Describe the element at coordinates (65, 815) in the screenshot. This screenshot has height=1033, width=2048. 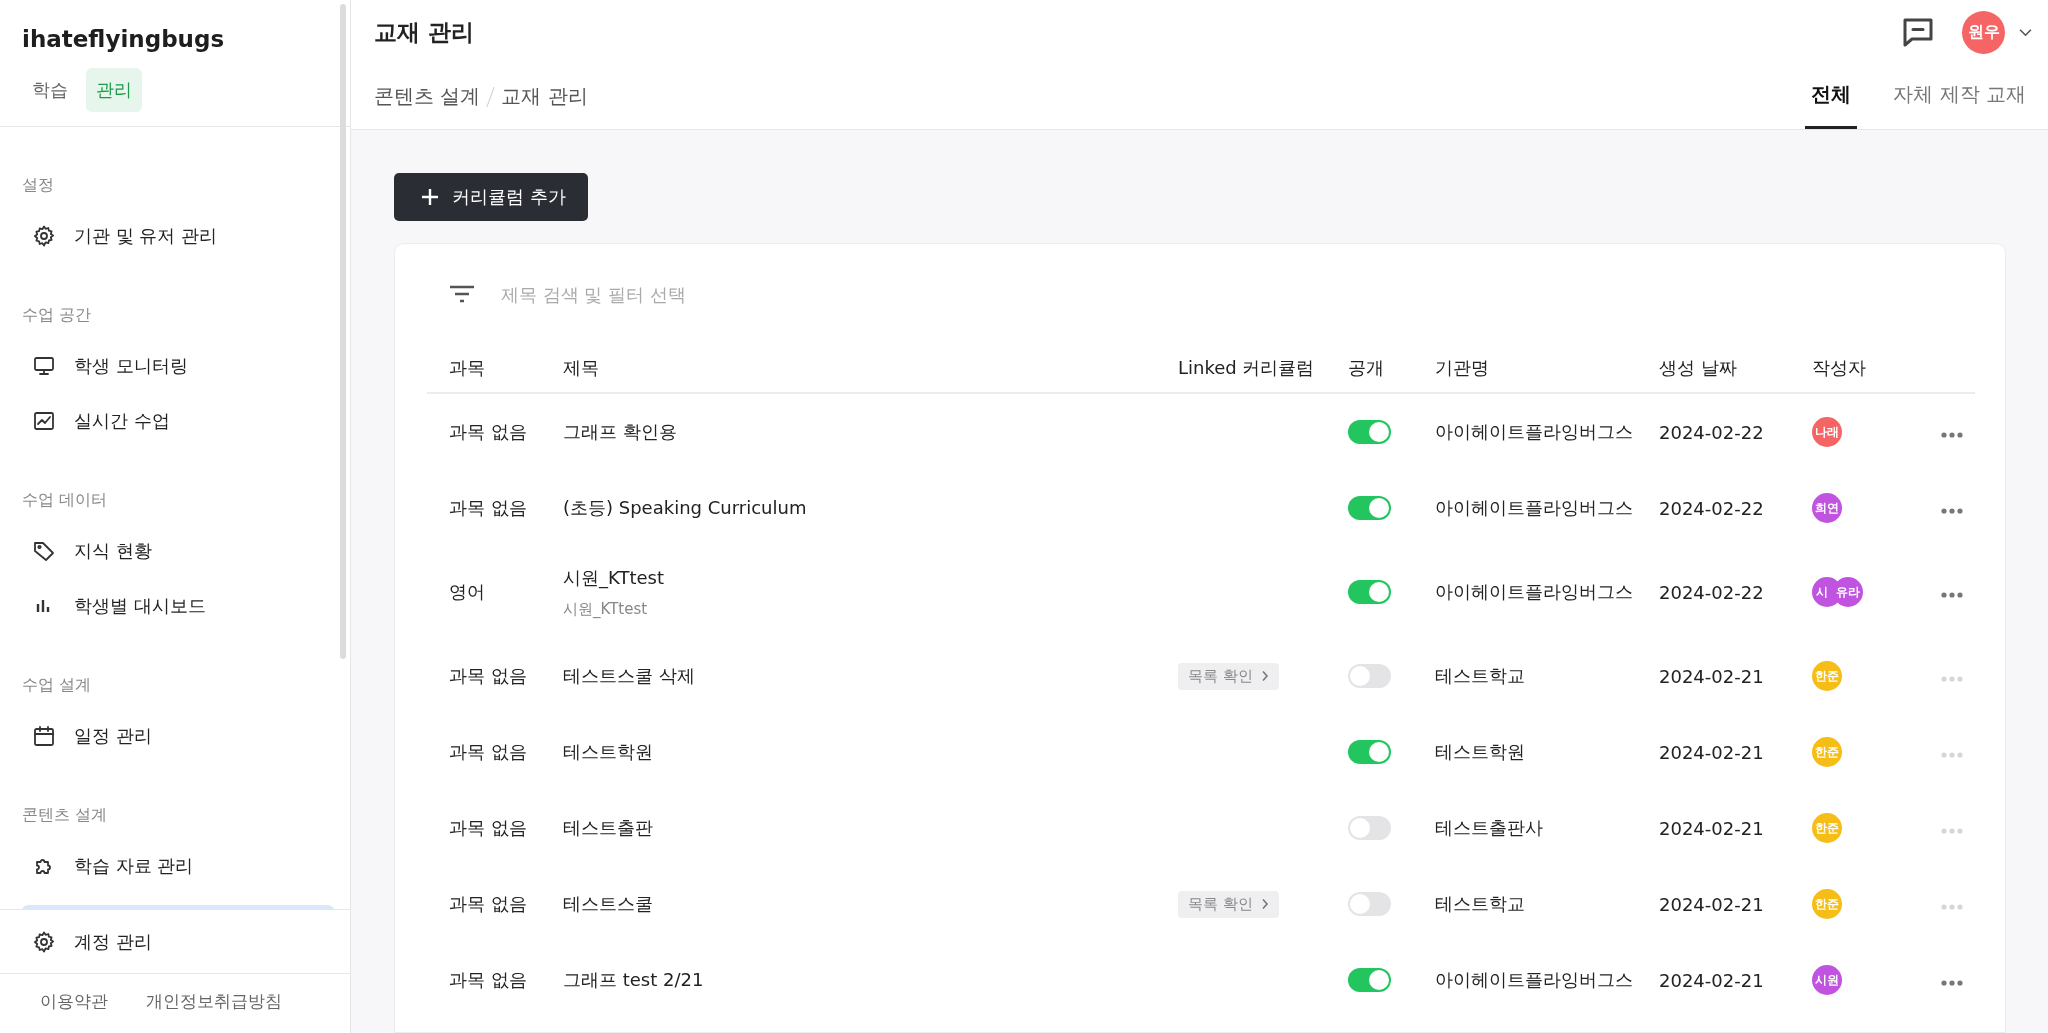
I see `section-heading: 콘텐츠 설계` at that location.